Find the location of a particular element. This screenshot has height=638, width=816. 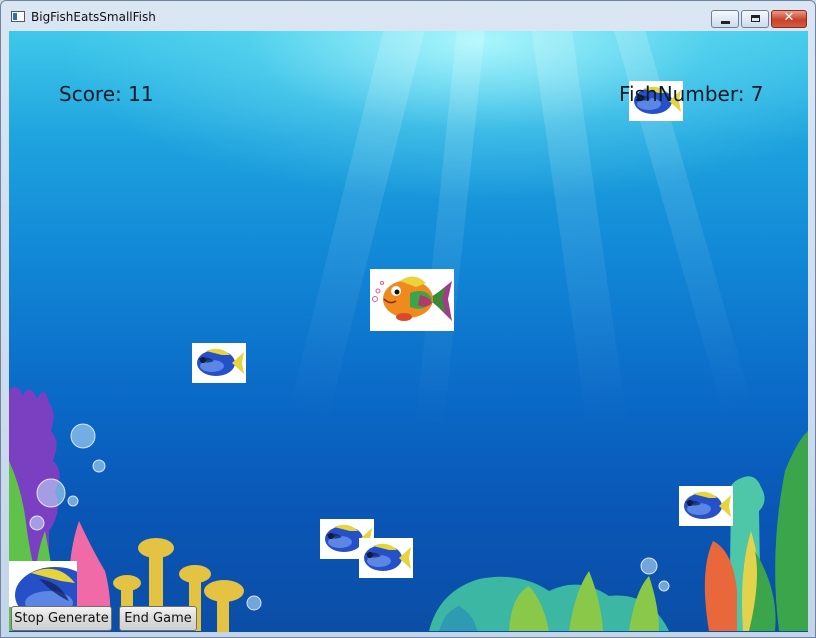

close-icon: ✕ is located at coordinates (789, 17).